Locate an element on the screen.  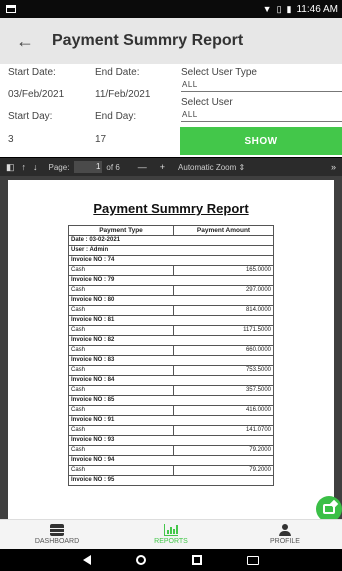
invoice-number: Invoice NO : 83 is located at coordinates (171, 360).